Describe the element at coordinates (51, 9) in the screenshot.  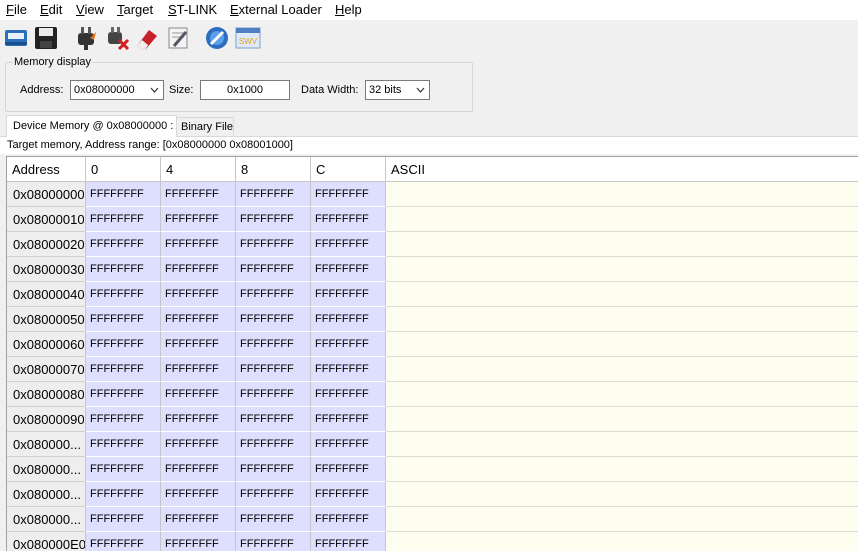
I see `menu-edit: Edit` at that location.